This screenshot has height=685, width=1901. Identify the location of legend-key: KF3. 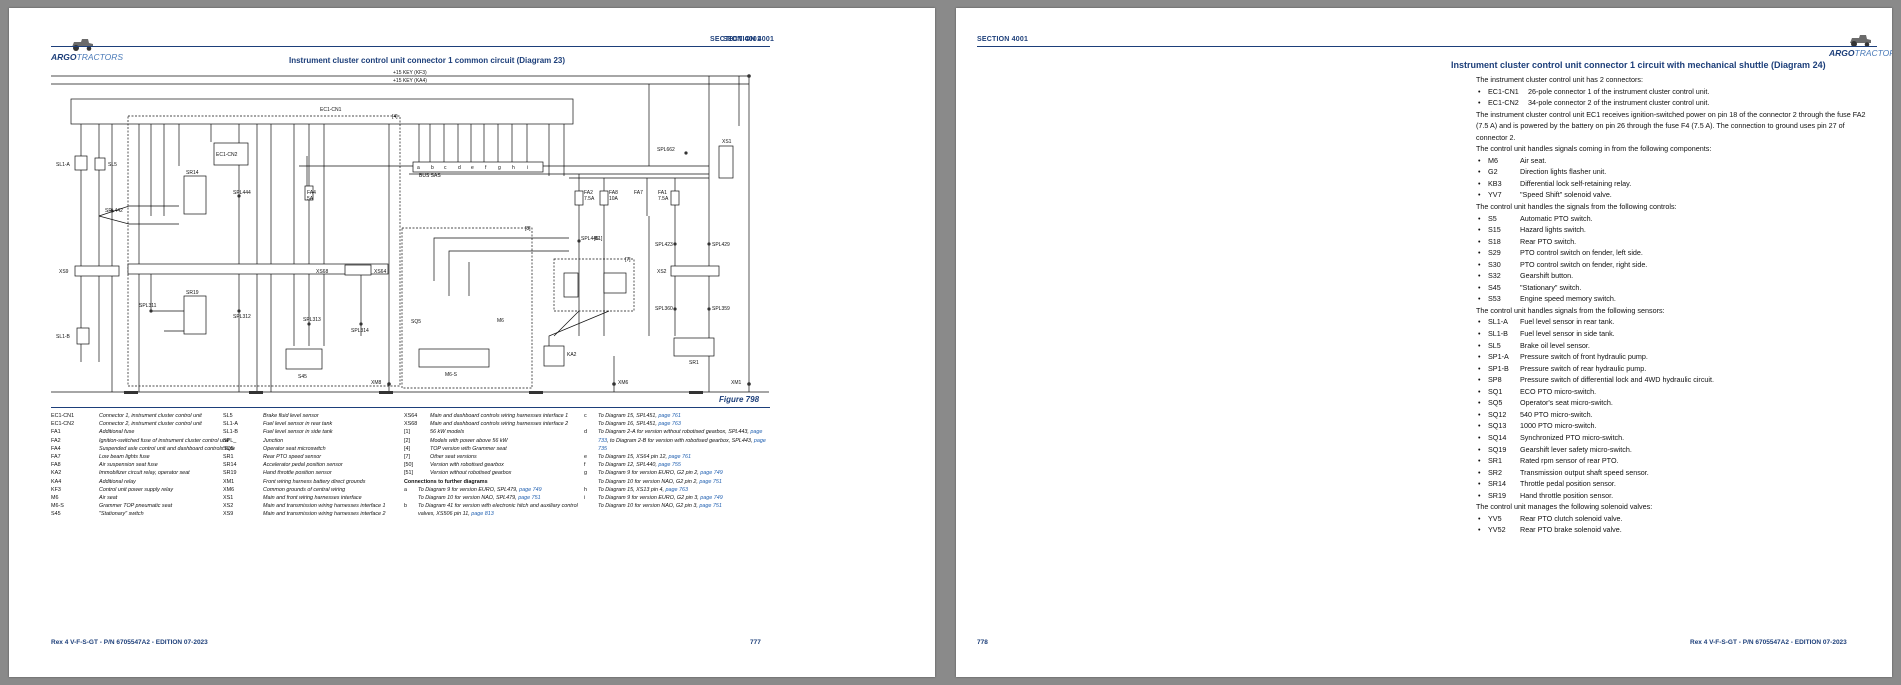
(56, 489).